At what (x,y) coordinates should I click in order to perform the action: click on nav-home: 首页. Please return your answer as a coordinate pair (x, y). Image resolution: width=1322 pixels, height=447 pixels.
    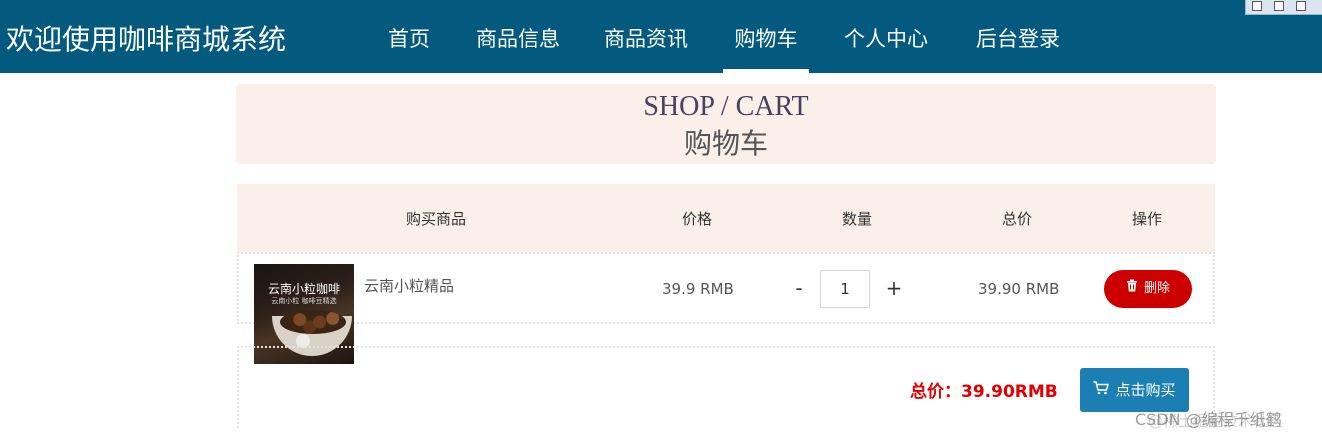
    Looking at the image, I should click on (409, 36).